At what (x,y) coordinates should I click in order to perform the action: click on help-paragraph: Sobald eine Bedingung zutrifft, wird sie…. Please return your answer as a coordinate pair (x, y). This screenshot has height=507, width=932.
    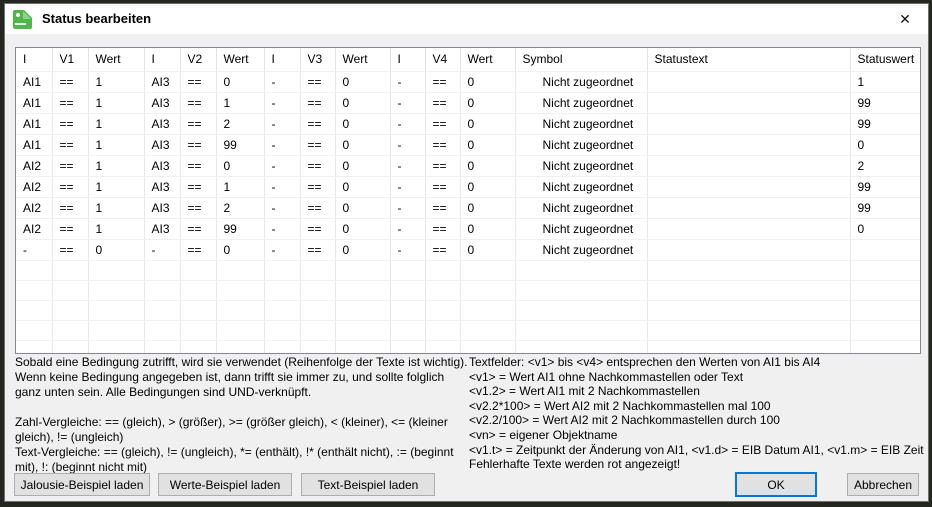
    Looking at the image, I should click on (241, 377).